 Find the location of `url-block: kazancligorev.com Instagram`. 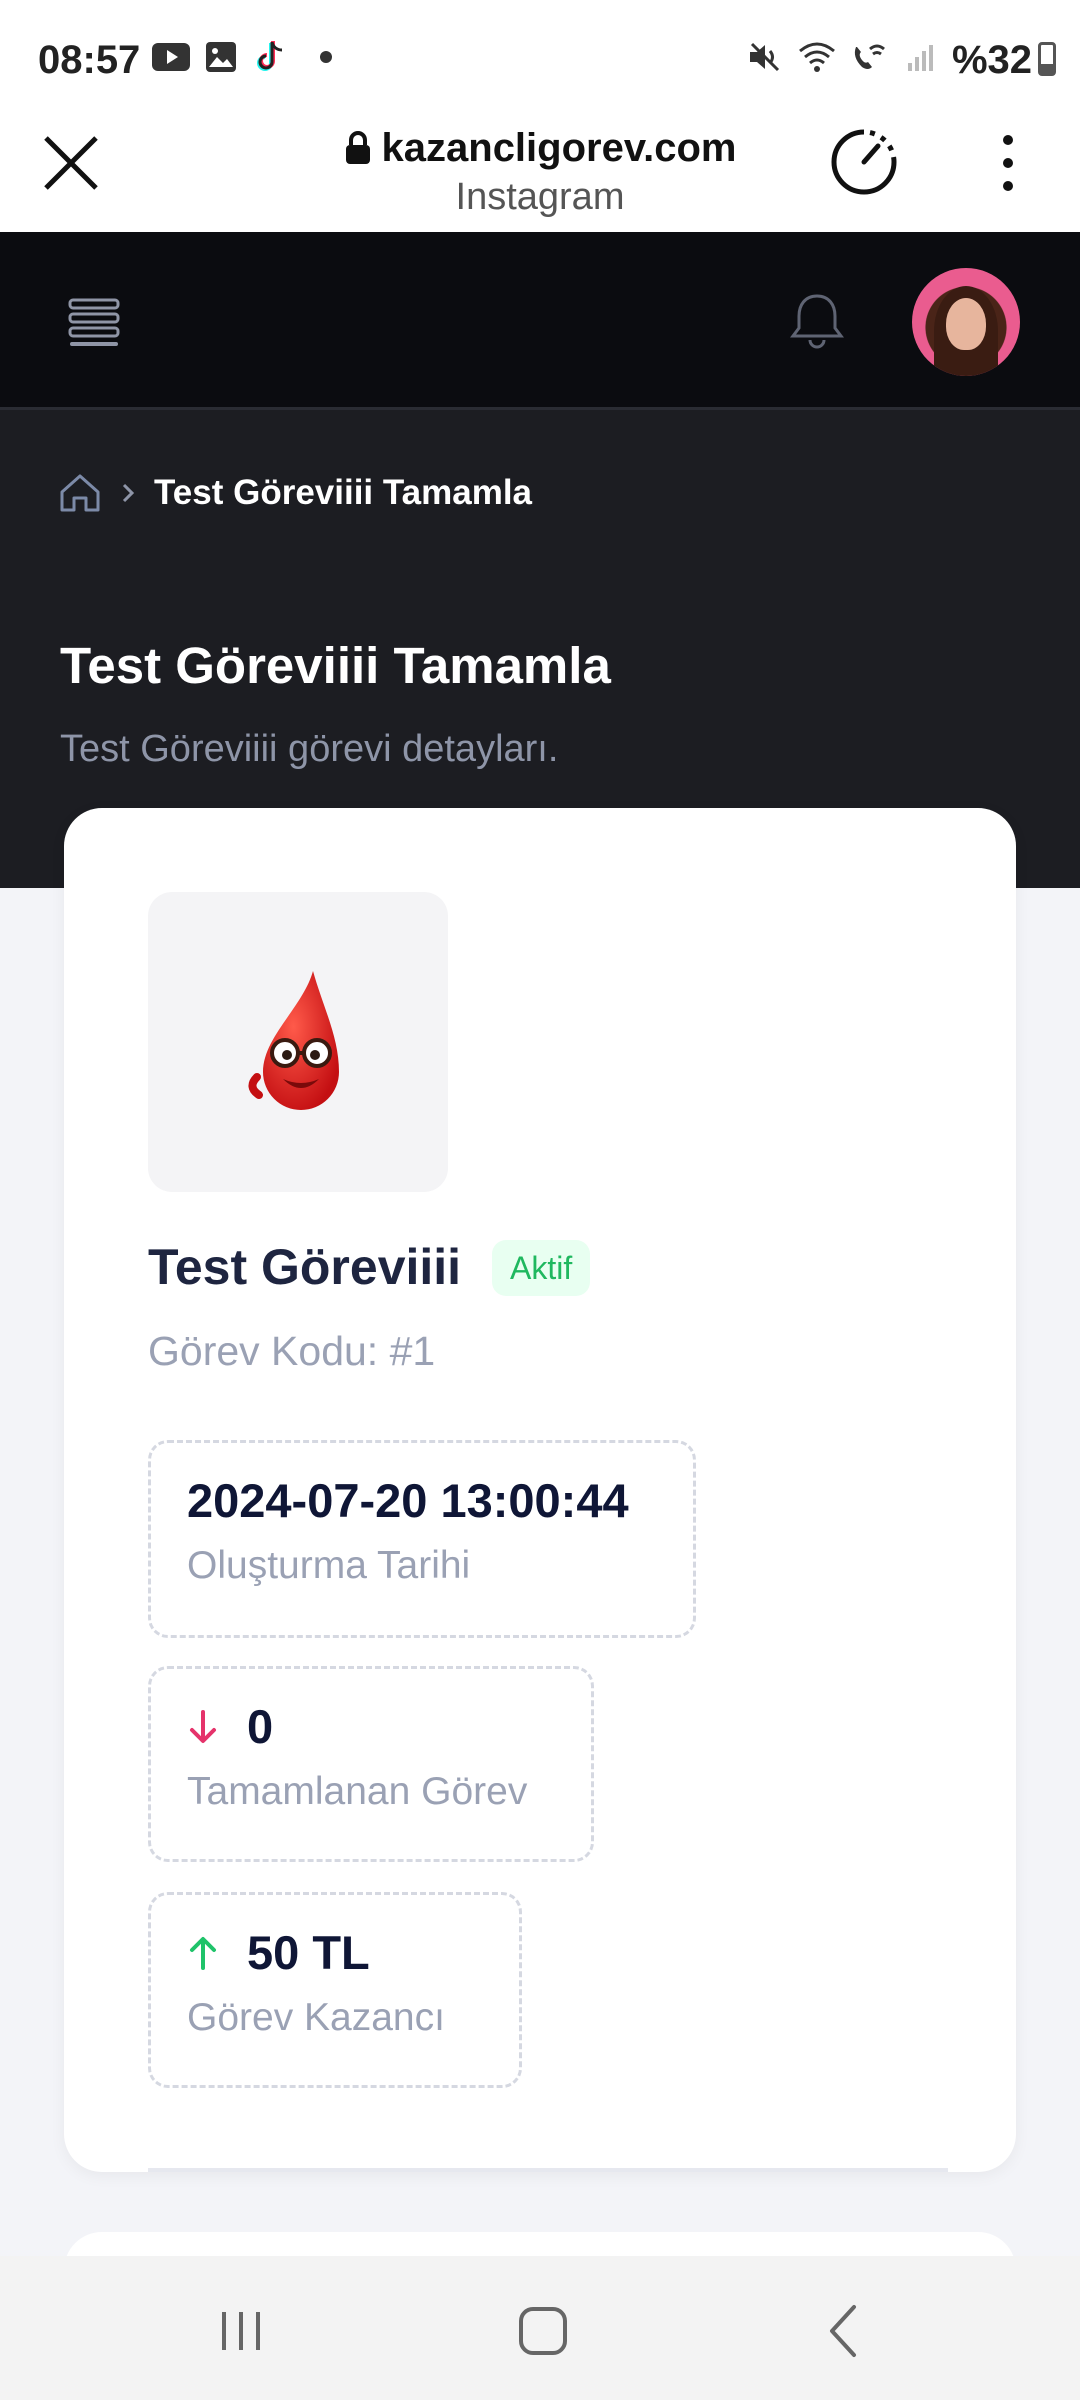

url-block: kazancligorev.com Instagram is located at coordinates (540, 169).